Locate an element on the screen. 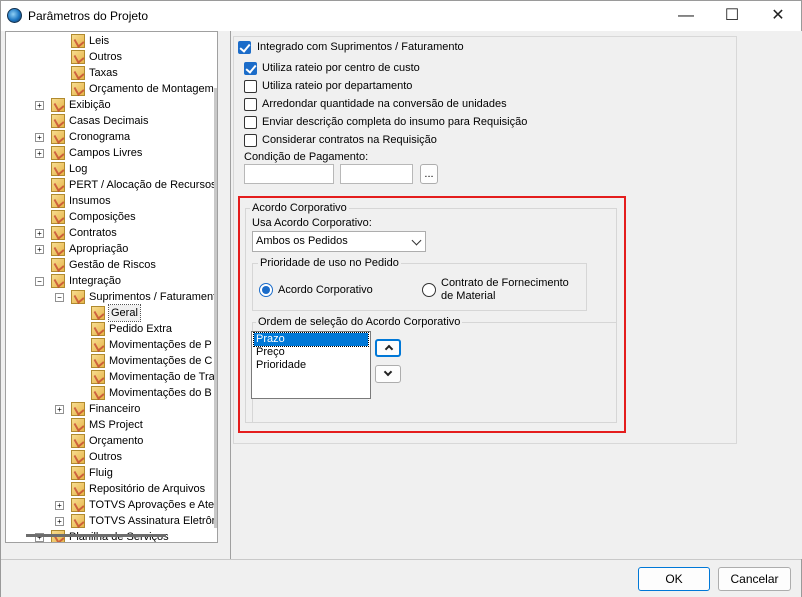 The image size is (802, 597). tree-item: Orçamento is located at coordinates (108, 441).